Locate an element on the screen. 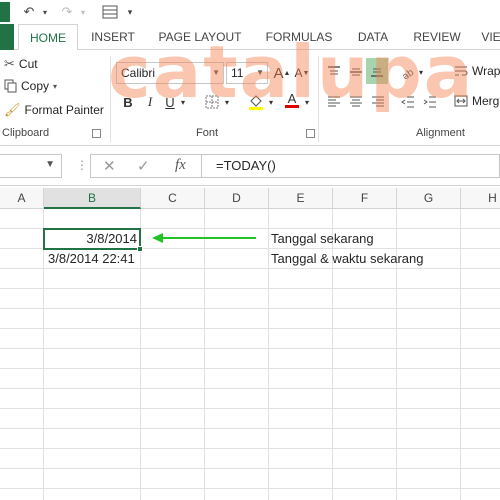 Image resolution: width=500 pixels, height=500 pixels. fill-color-dropdown-icon: ▾ is located at coordinates (271, 102).